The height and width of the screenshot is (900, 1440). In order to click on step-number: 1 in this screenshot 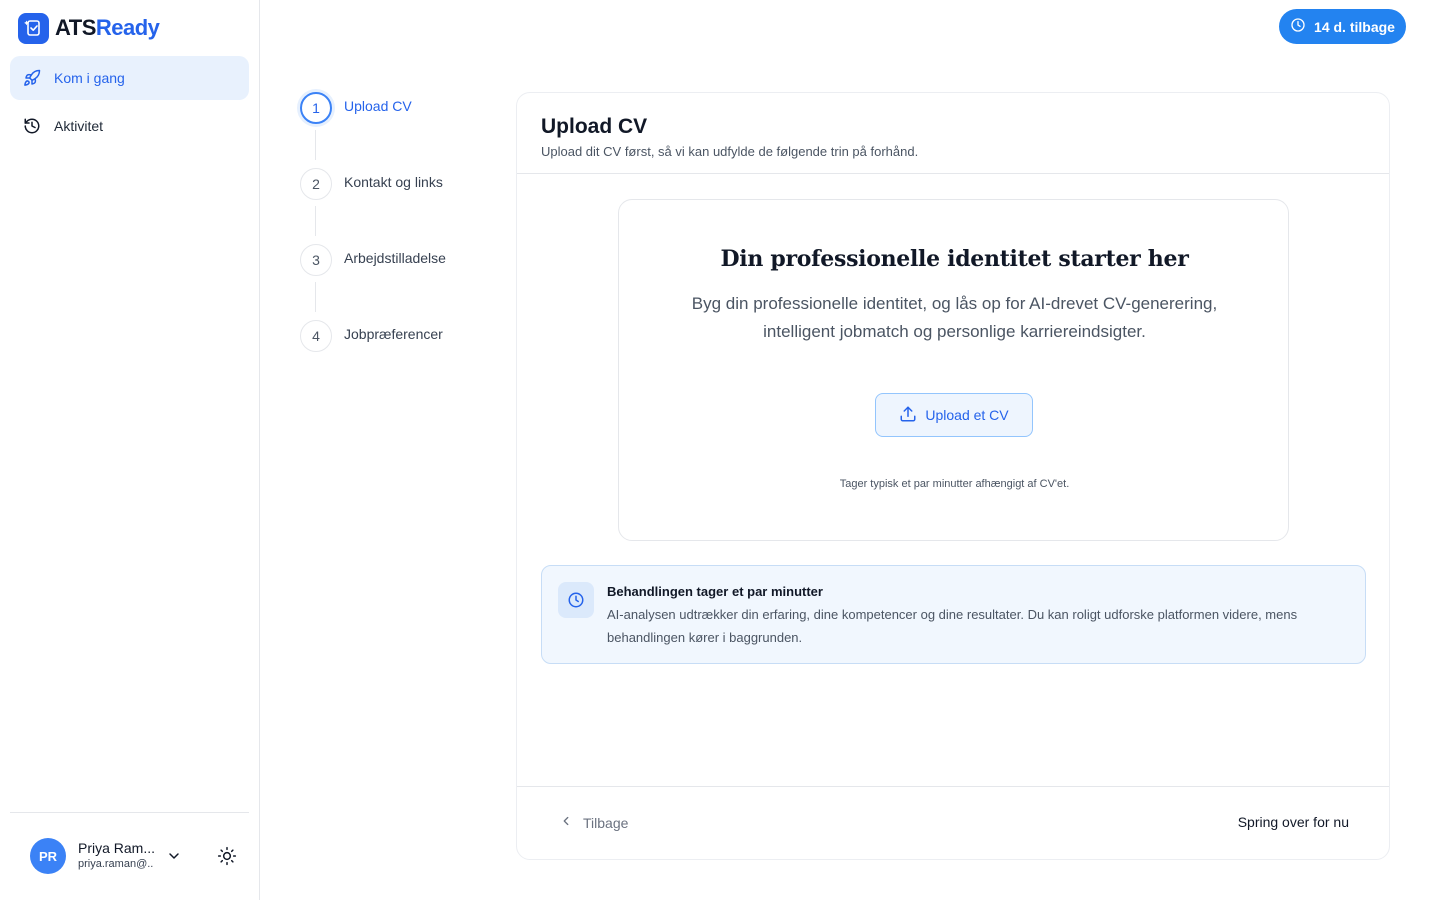, I will do `click(316, 108)`.